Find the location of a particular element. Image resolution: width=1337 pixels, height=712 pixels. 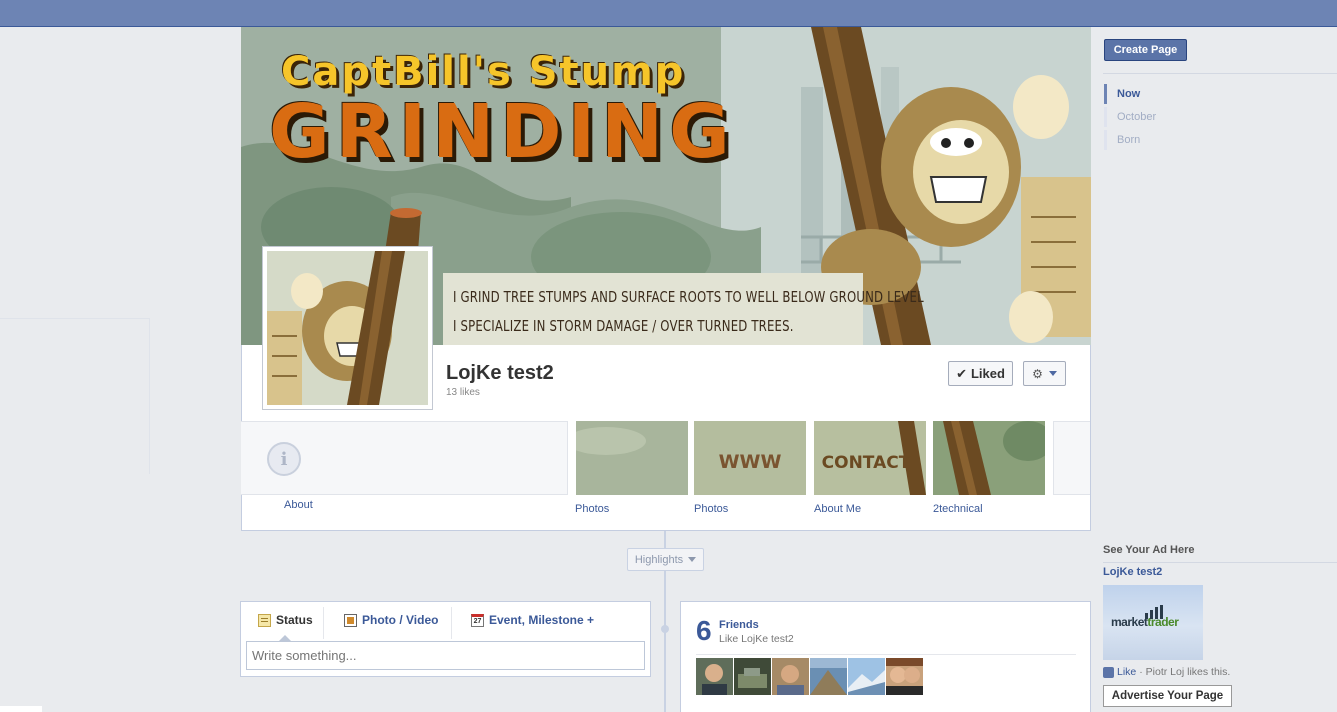

profile-picture-artwork is located at coordinates (347, 328).